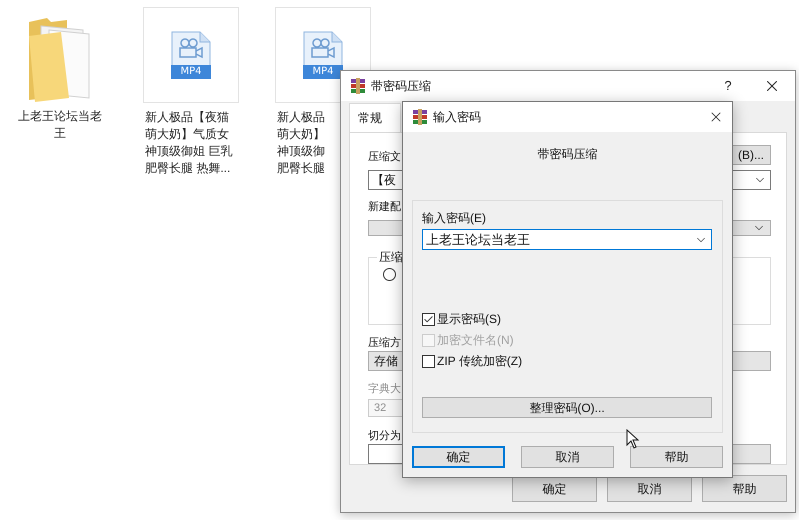 The width and height of the screenshot is (799, 520). Describe the element at coordinates (301, 168) in the screenshot. I see `file-name-line: 肥臀长腿` at that location.